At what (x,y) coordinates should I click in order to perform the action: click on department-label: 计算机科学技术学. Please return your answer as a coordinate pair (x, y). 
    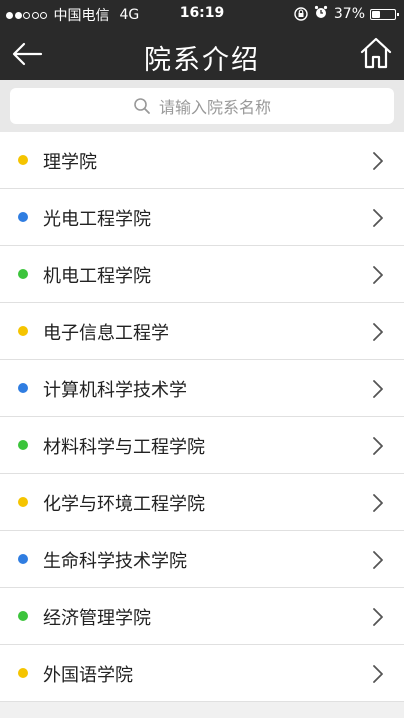
    Looking at the image, I should click on (115, 390).